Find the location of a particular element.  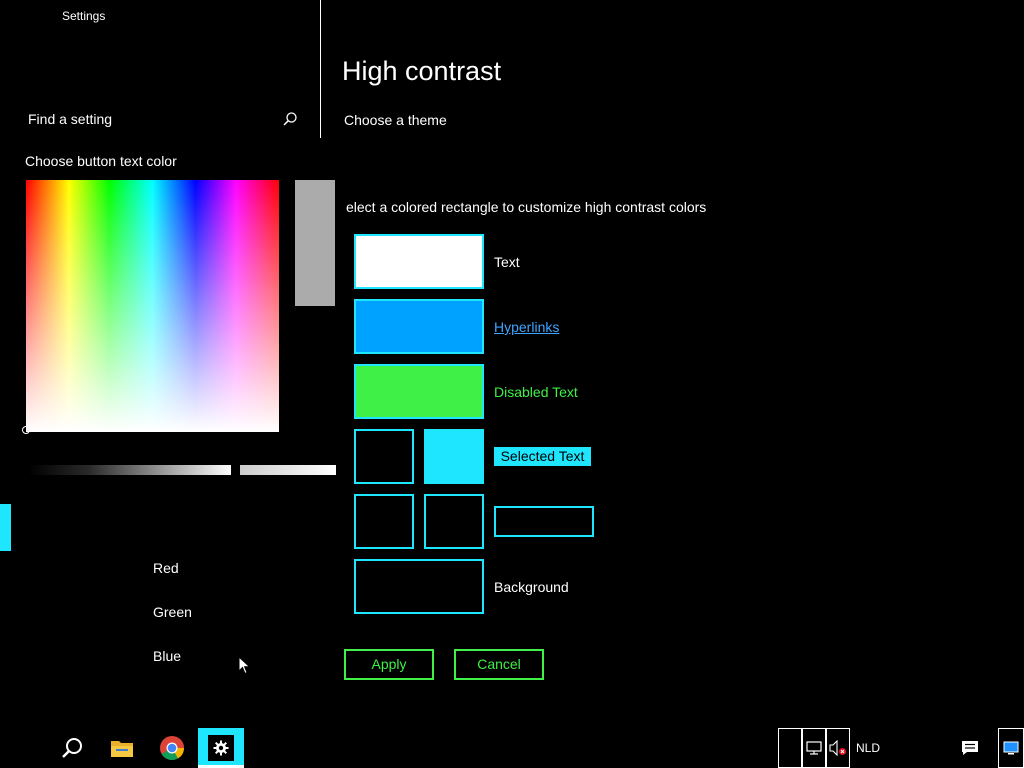

chrome-icon is located at coordinates (172, 748).